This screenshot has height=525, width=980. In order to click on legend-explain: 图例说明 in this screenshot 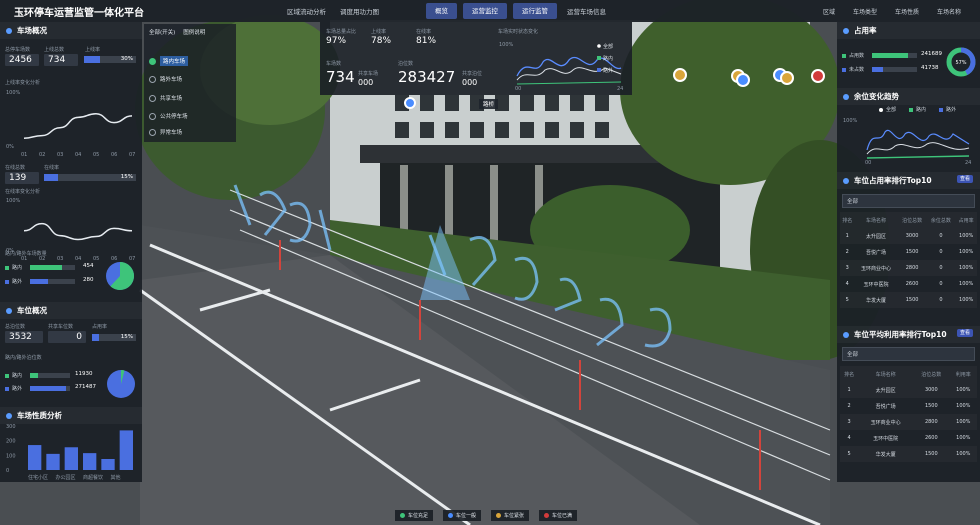, I will do `click(194, 32)`.